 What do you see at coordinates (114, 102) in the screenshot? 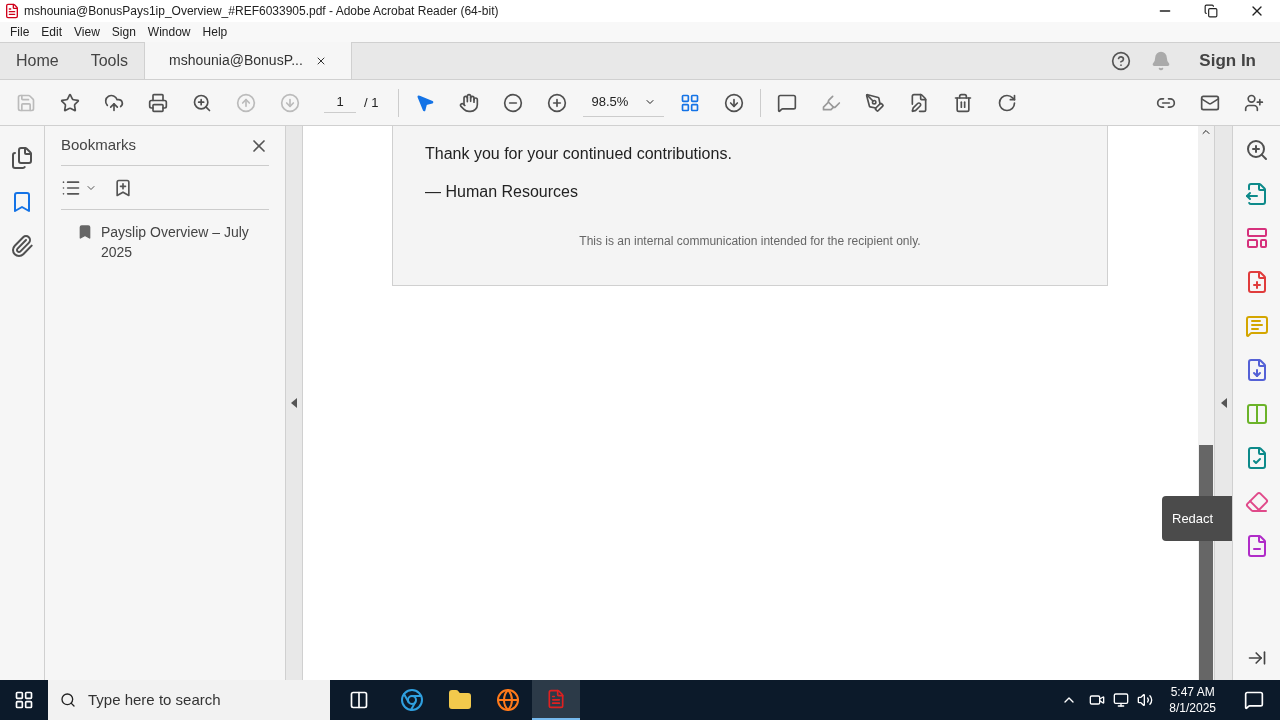
I see `cloud-upload-icon` at bounding box center [114, 102].